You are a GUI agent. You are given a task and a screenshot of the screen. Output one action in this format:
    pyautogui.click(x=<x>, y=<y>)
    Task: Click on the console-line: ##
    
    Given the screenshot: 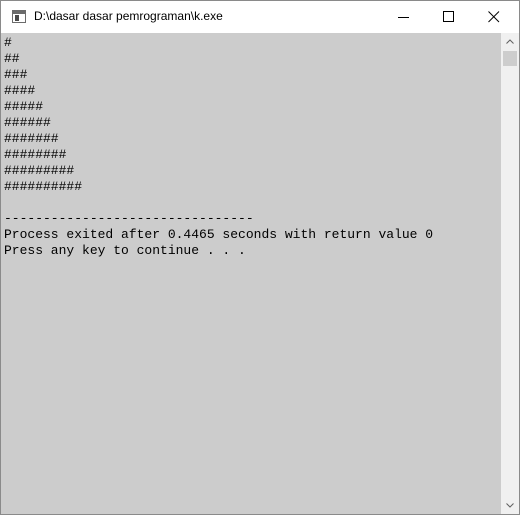 What is the action you would take?
    pyautogui.click(x=12, y=58)
    